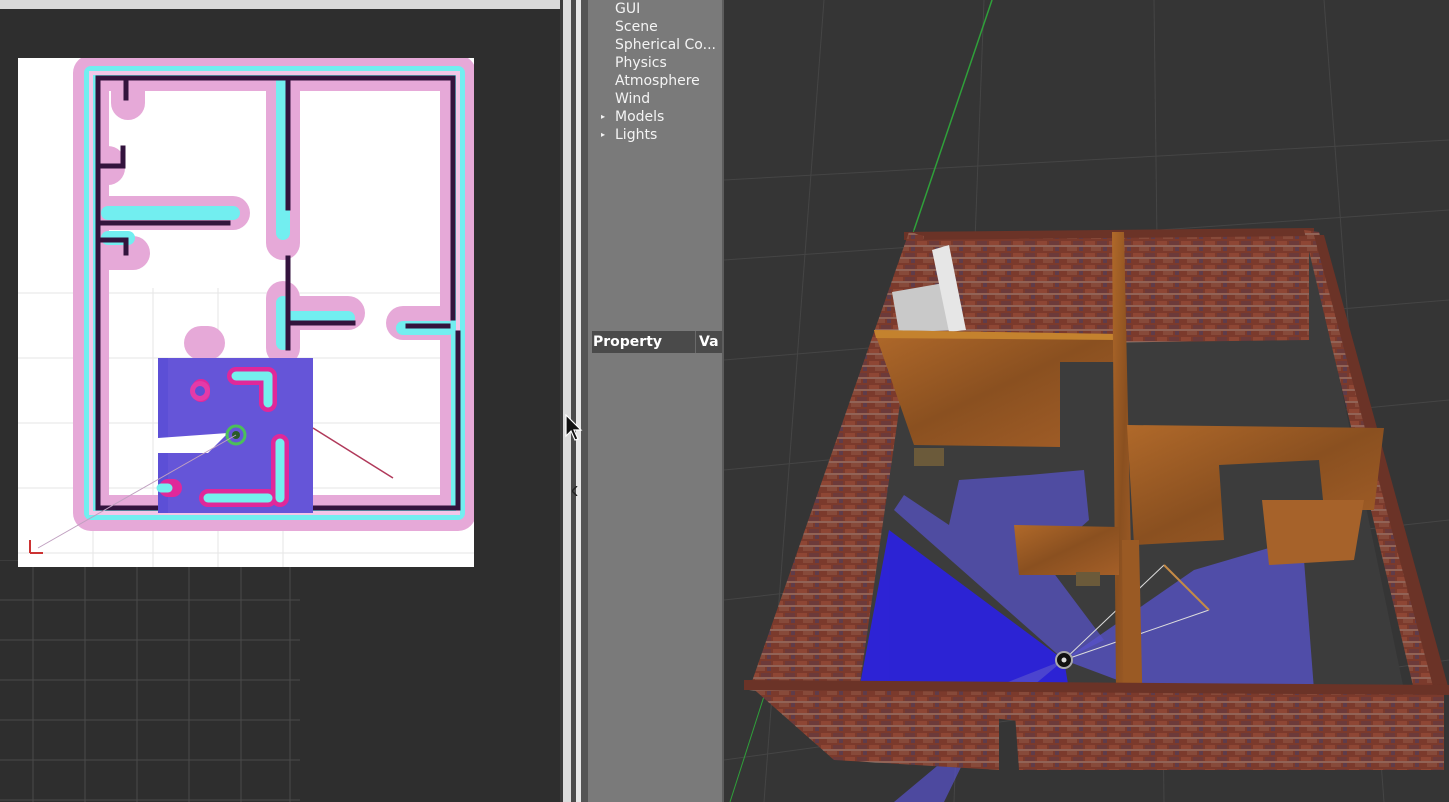 Image resolution: width=1449 pixels, height=802 pixels. Describe the element at coordinates (574, 427) in the screenshot. I see `mouse-cursor-icon` at that location.